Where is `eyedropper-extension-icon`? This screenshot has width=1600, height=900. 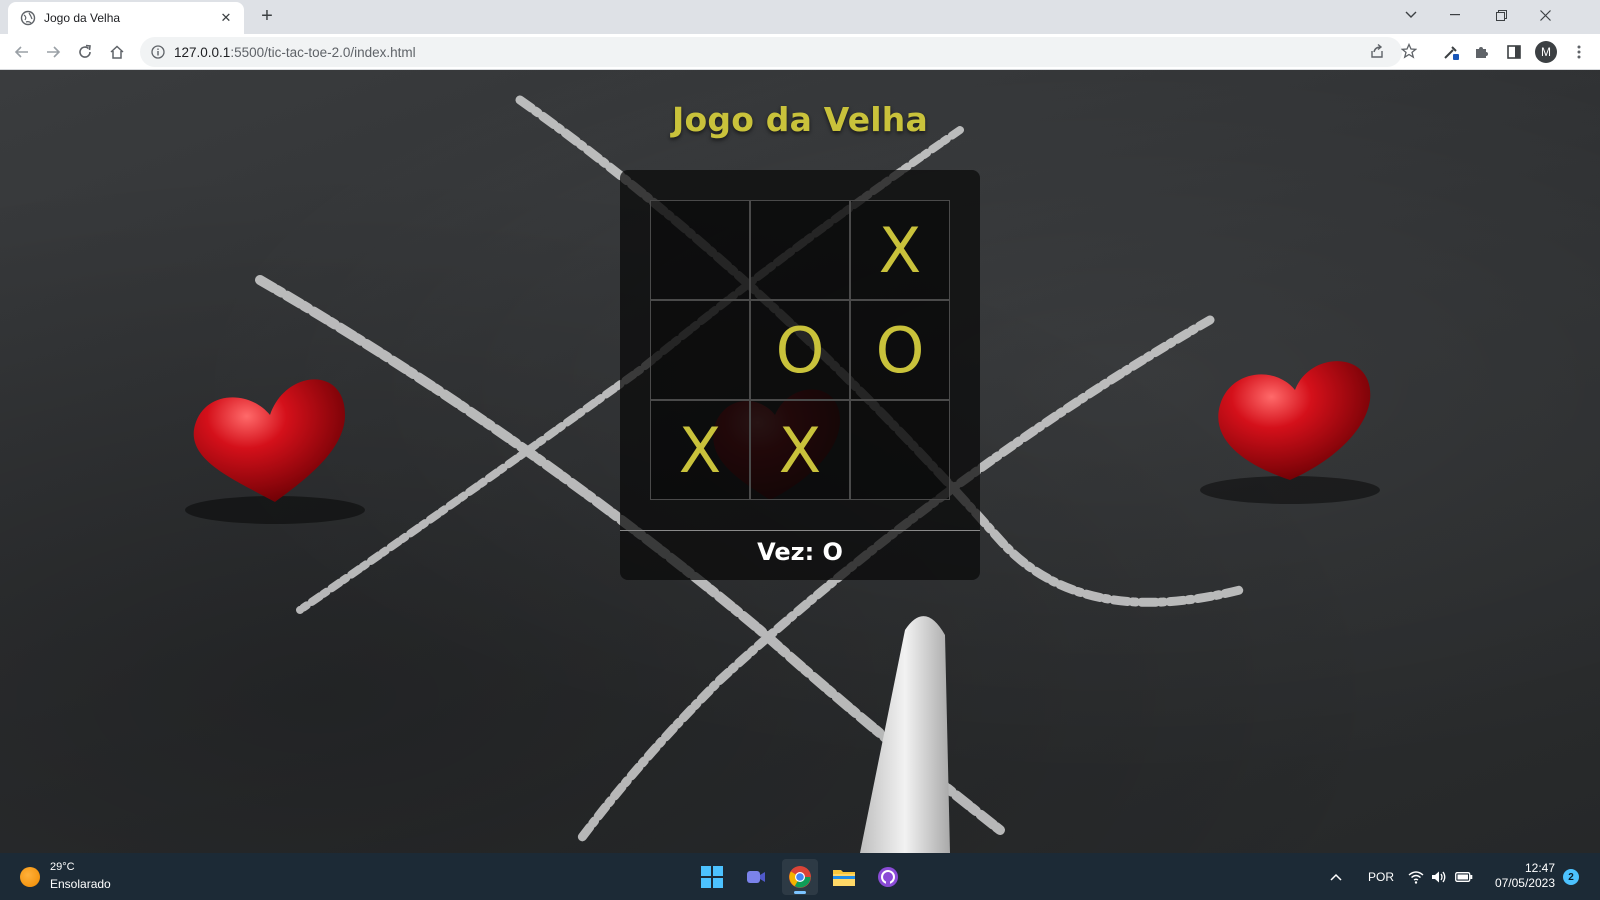
eyedropper-extension-icon is located at coordinates (1451, 52).